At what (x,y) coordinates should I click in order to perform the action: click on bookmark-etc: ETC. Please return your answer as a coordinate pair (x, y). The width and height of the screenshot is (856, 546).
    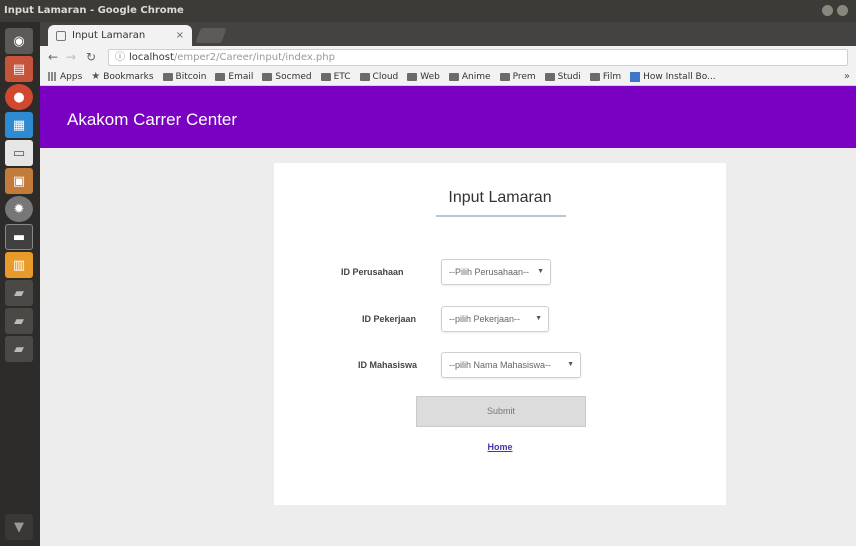
    Looking at the image, I should click on (335, 76).